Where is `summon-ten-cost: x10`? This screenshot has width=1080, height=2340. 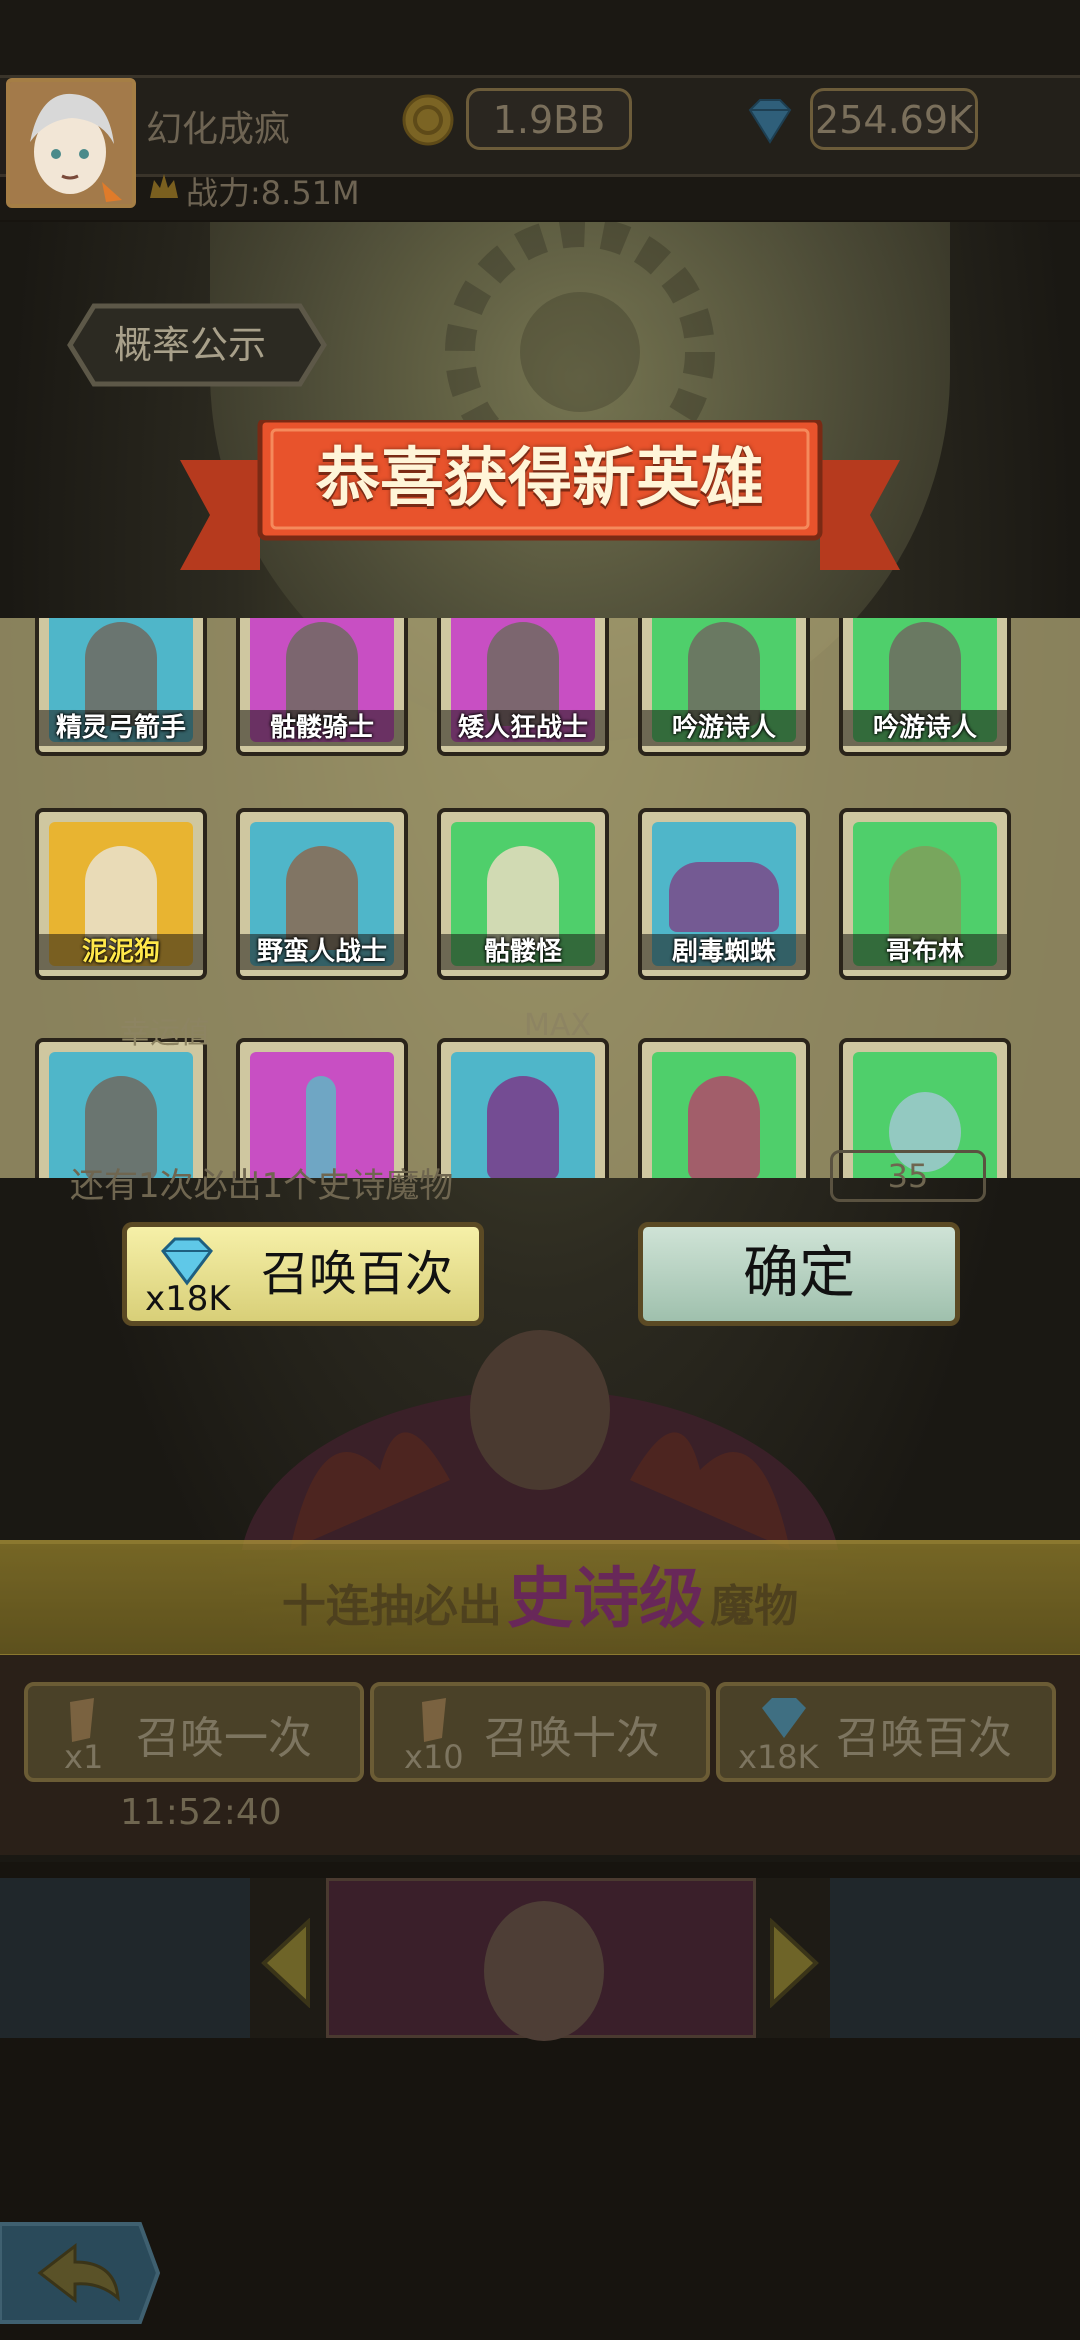
summon-ten-cost: x10 is located at coordinates (434, 1757).